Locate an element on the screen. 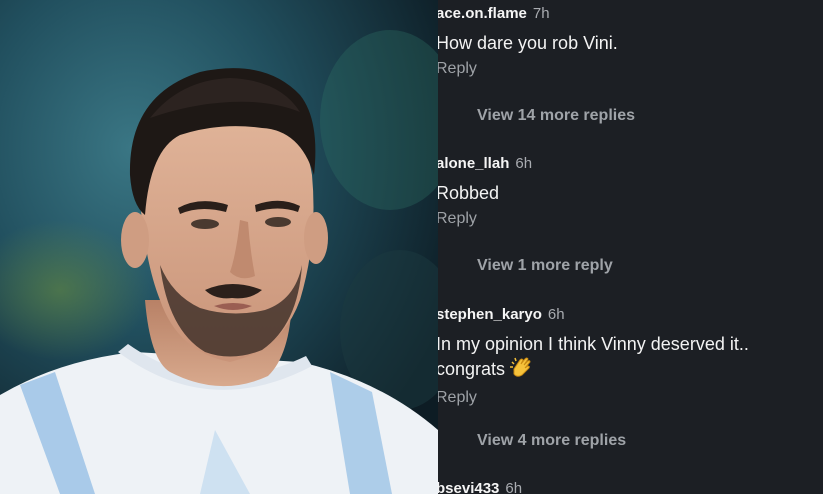 The height and width of the screenshot is (494, 823). view-more-replies-button: View 1 more reply is located at coordinates (545, 266).